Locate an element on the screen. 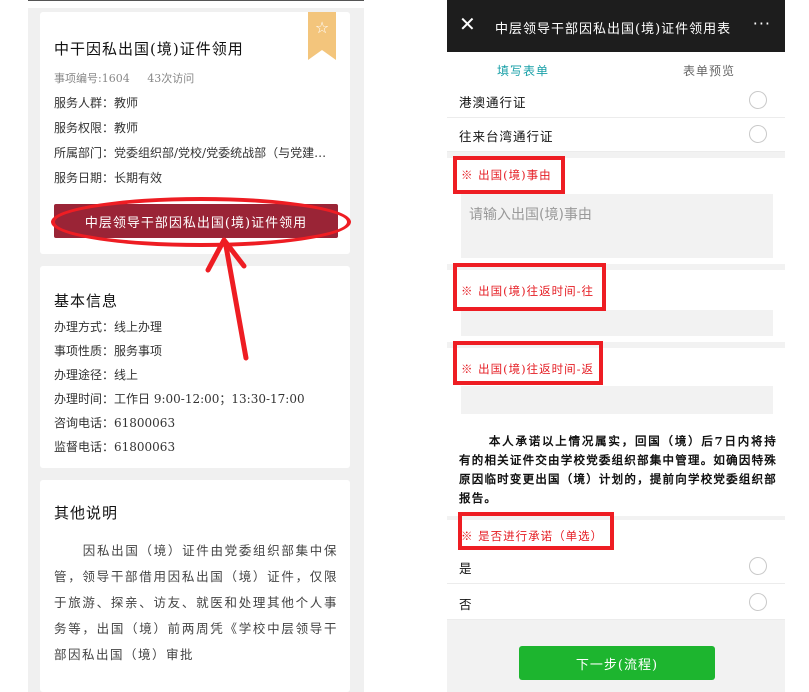 This screenshot has width=809, height=692. option-taiwan-pass: 往来台湾通行证 is located at coordinates (616, 135).